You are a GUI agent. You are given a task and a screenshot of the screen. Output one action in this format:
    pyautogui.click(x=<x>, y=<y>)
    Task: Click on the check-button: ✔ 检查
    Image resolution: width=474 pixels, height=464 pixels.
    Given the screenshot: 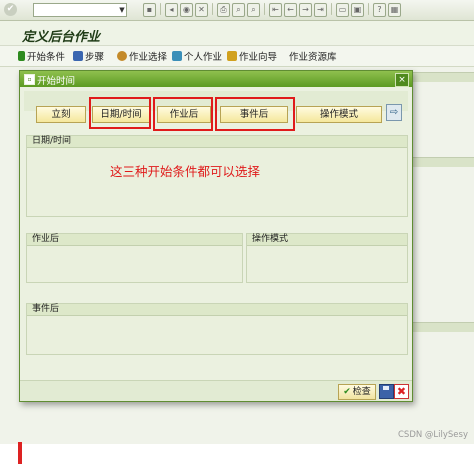 What is the action you would take?
    pyautogui.click(x=357, y=392)
    